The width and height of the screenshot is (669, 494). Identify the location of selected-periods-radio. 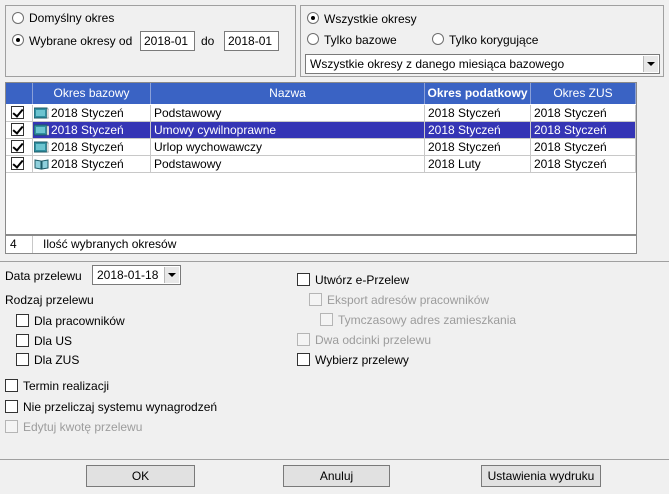
(18, 40).